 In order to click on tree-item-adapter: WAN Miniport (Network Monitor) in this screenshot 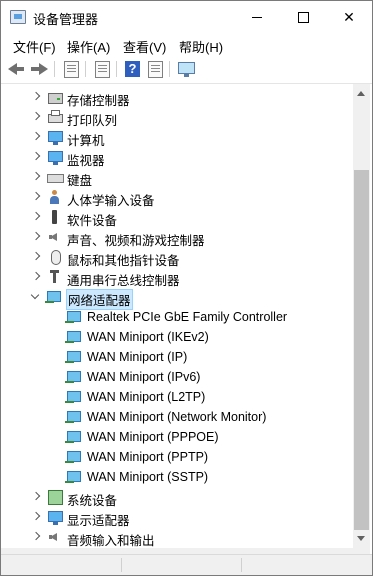, I will do `click(177, 417)`.